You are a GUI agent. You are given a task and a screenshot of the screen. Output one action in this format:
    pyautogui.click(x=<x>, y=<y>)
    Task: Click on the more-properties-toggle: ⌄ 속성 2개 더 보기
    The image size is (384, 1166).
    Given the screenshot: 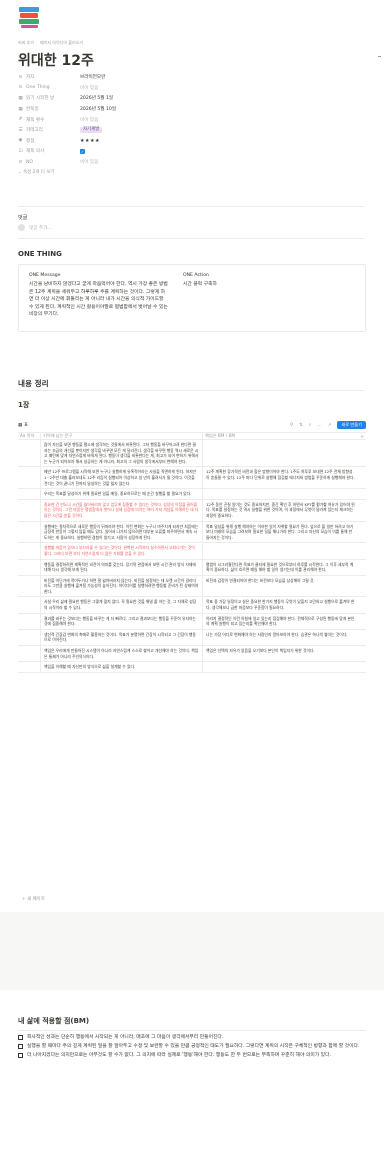 What is the action you would take?
    pyautogui.click(x=188, y=172)
    